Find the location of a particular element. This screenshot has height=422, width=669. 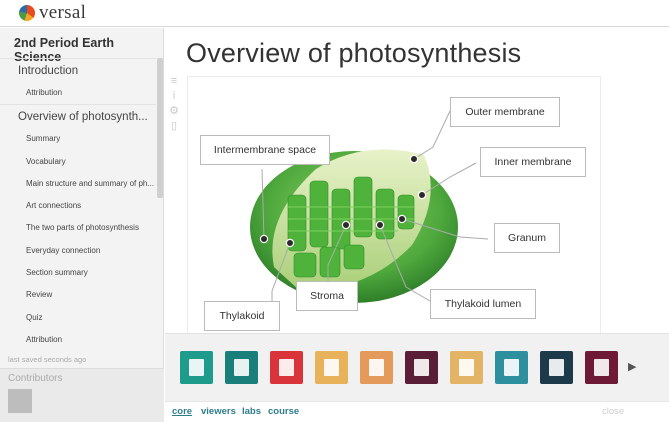

close-link: close is located at coordinates (613, 411).